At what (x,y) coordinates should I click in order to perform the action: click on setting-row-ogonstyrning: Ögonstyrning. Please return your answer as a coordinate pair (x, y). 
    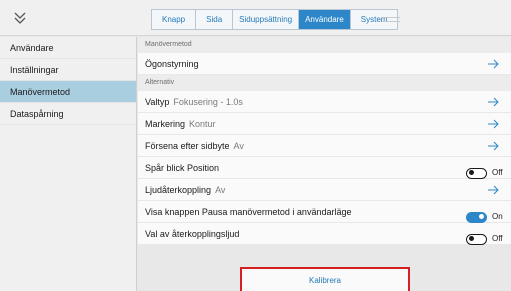
    Looking at the image, I should click on (324, 64).